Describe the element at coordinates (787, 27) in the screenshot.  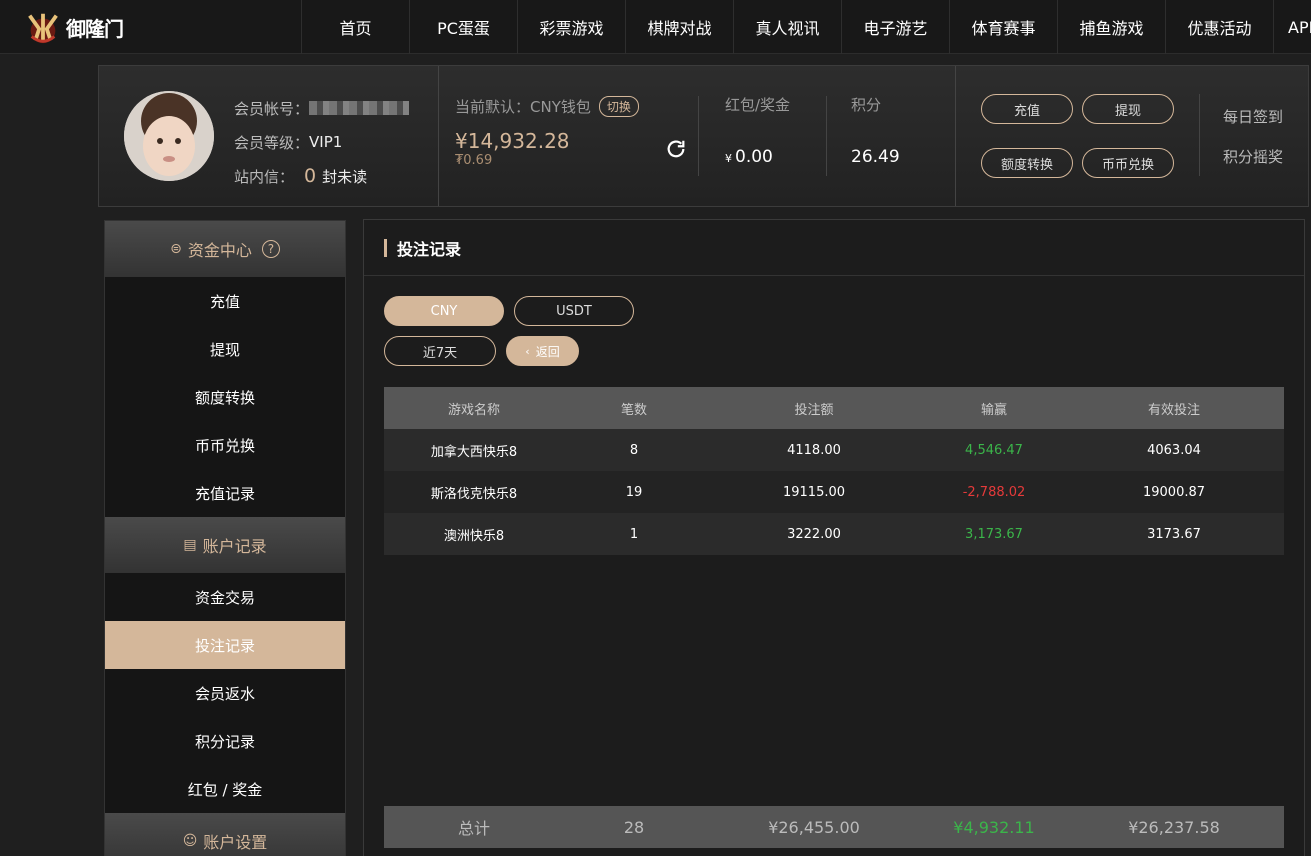
I see `nav-live-casino: 真人视讯` at that location.